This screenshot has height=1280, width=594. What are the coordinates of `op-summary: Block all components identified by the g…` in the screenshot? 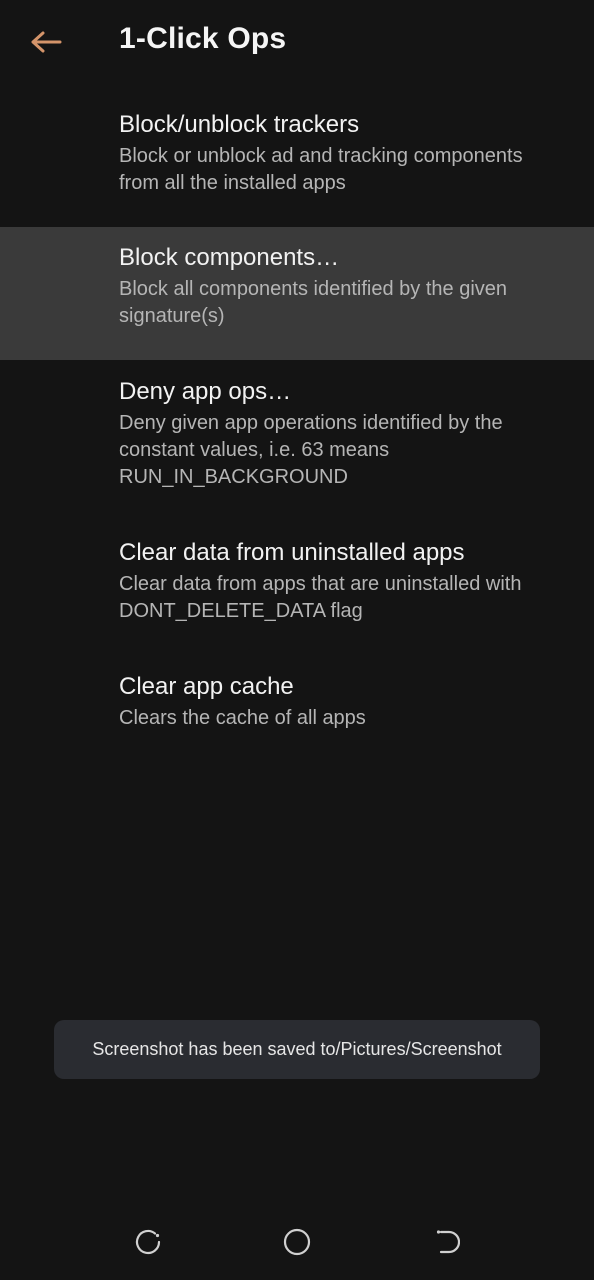 It's located at (313, 302).